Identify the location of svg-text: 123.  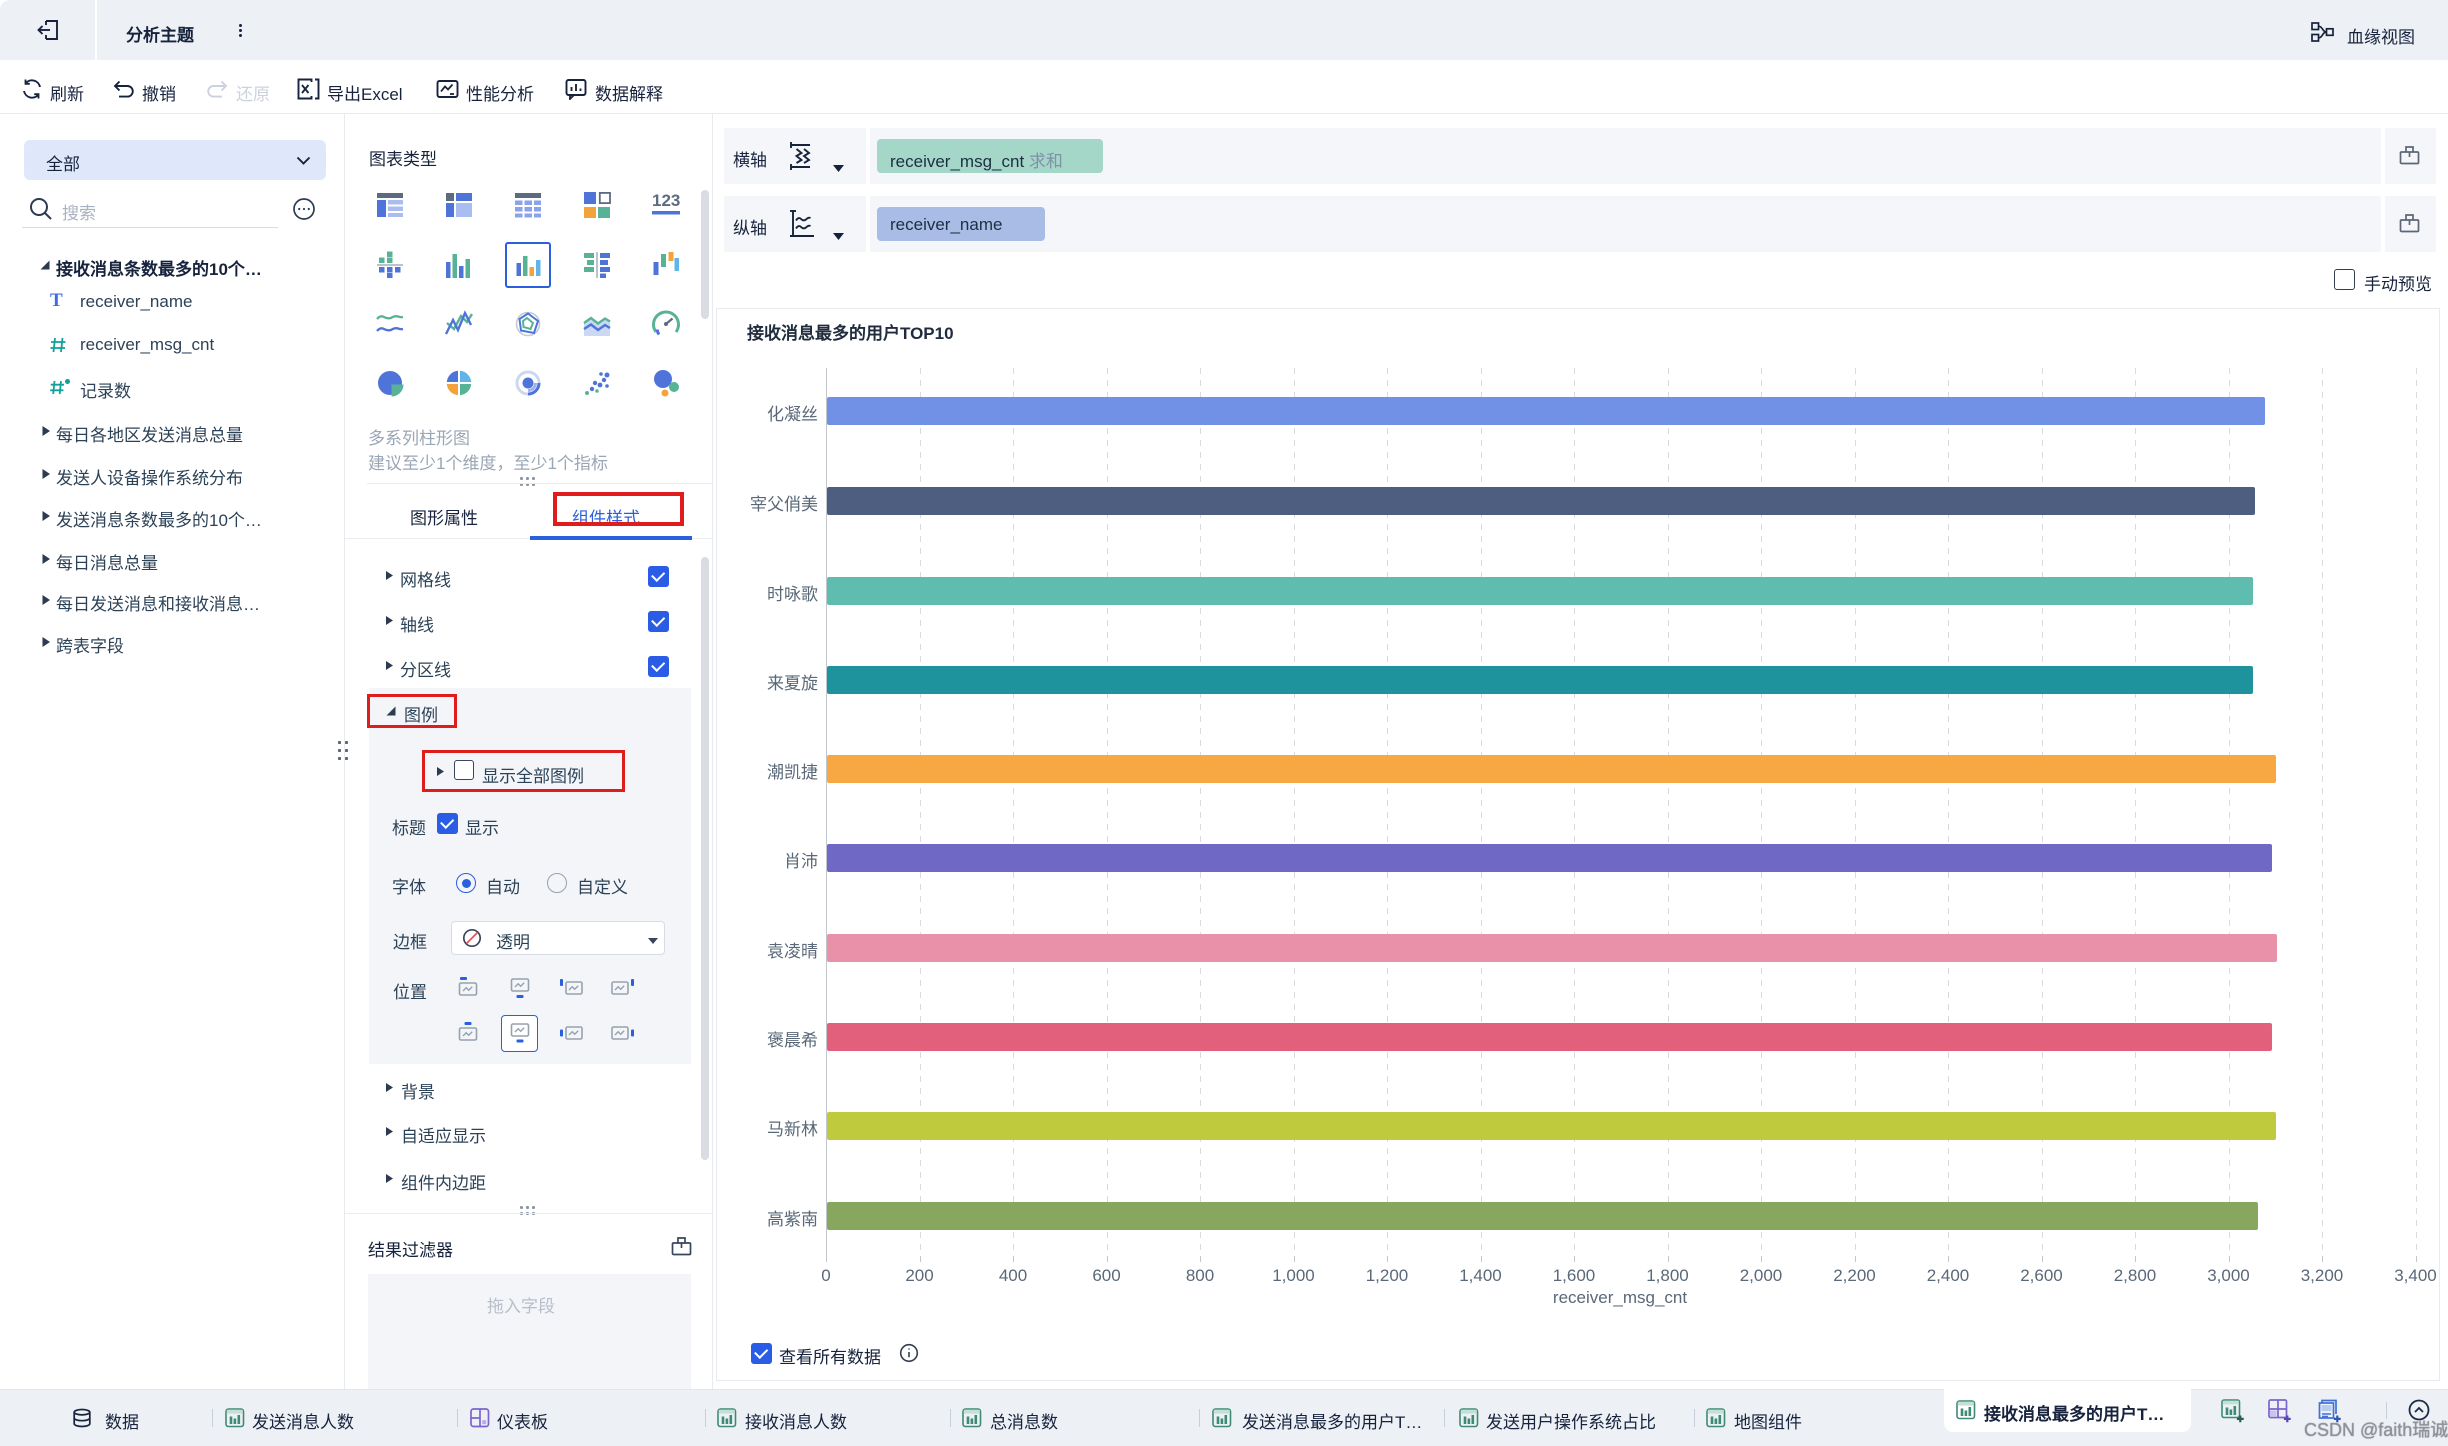
(666, 200).